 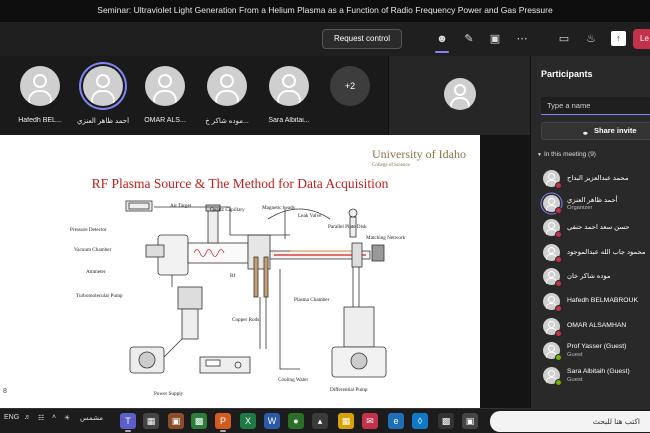 I want to click on participant-row: Hafedh BELMABROUK, so click(x=590, y=301).